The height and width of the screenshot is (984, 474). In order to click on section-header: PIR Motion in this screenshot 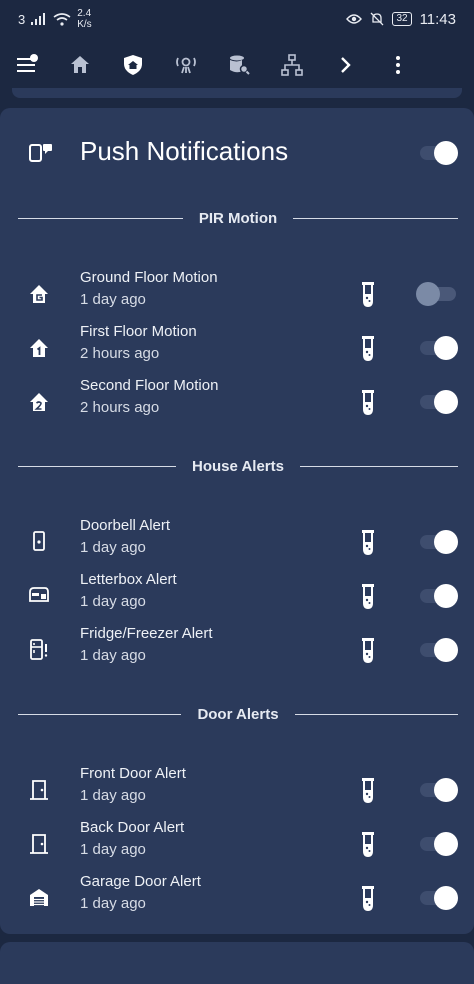, I will do `click(238, 218)`.